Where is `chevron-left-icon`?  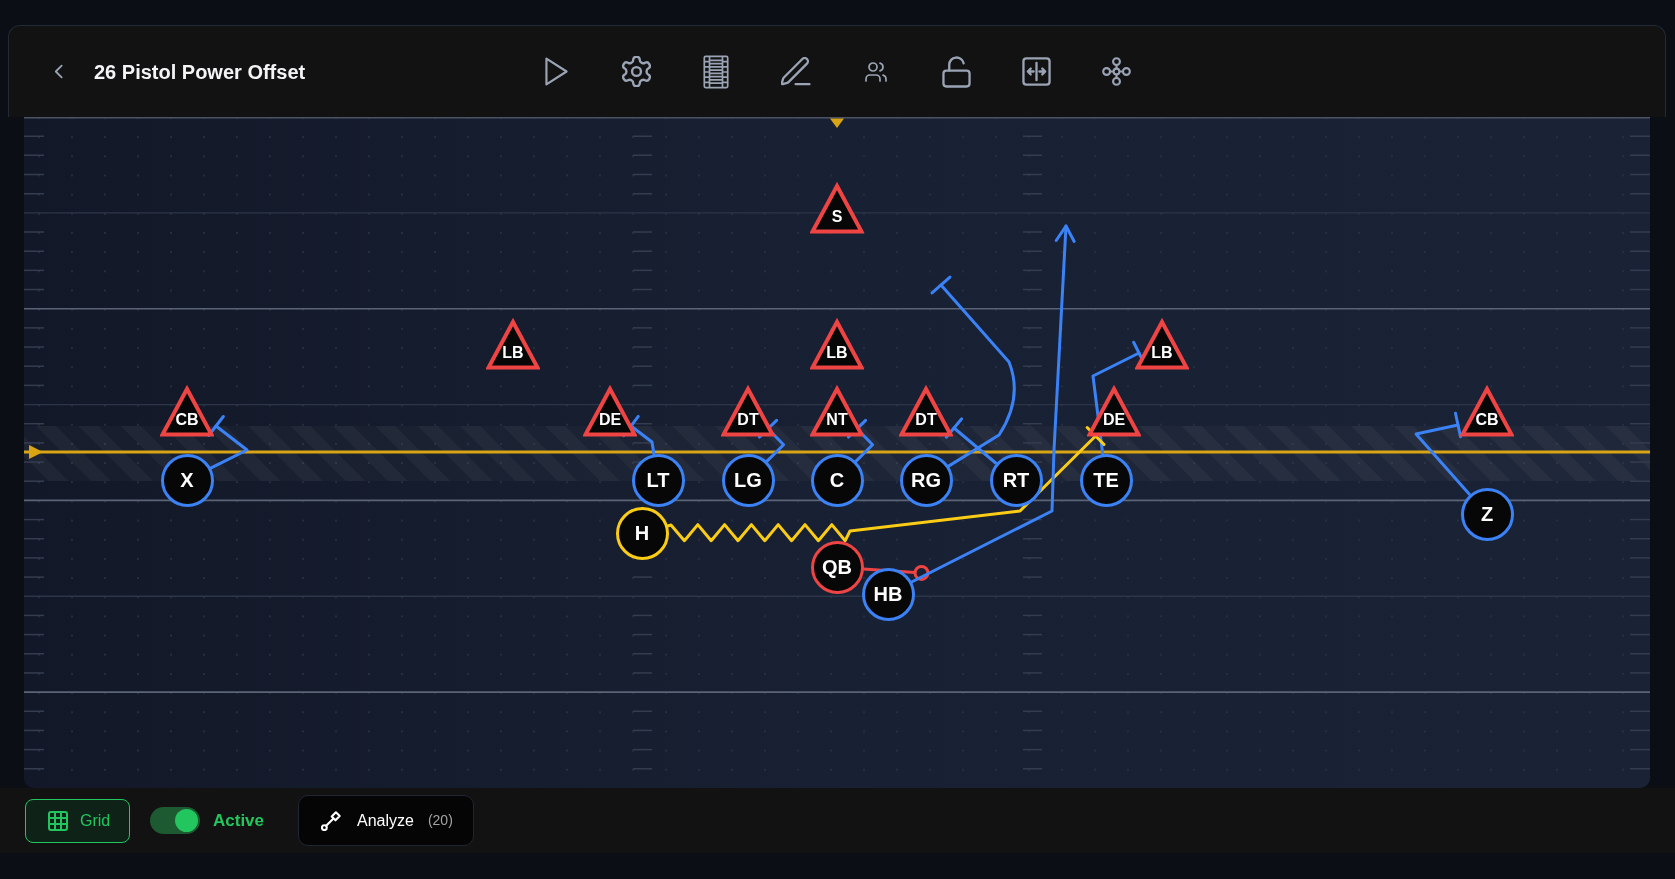
chevron-left-icon is located at coordinates (58, 71).